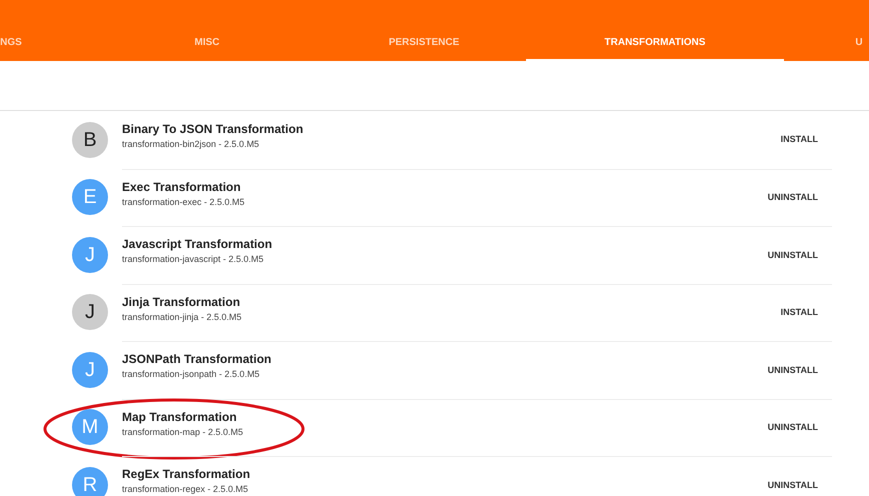 Image resolution: width=869 pixels, height=496 pixels. What do you see at coordinates (90, 197) in the screenshot?
I see `avatar: E` at bounding box center [90, 197].